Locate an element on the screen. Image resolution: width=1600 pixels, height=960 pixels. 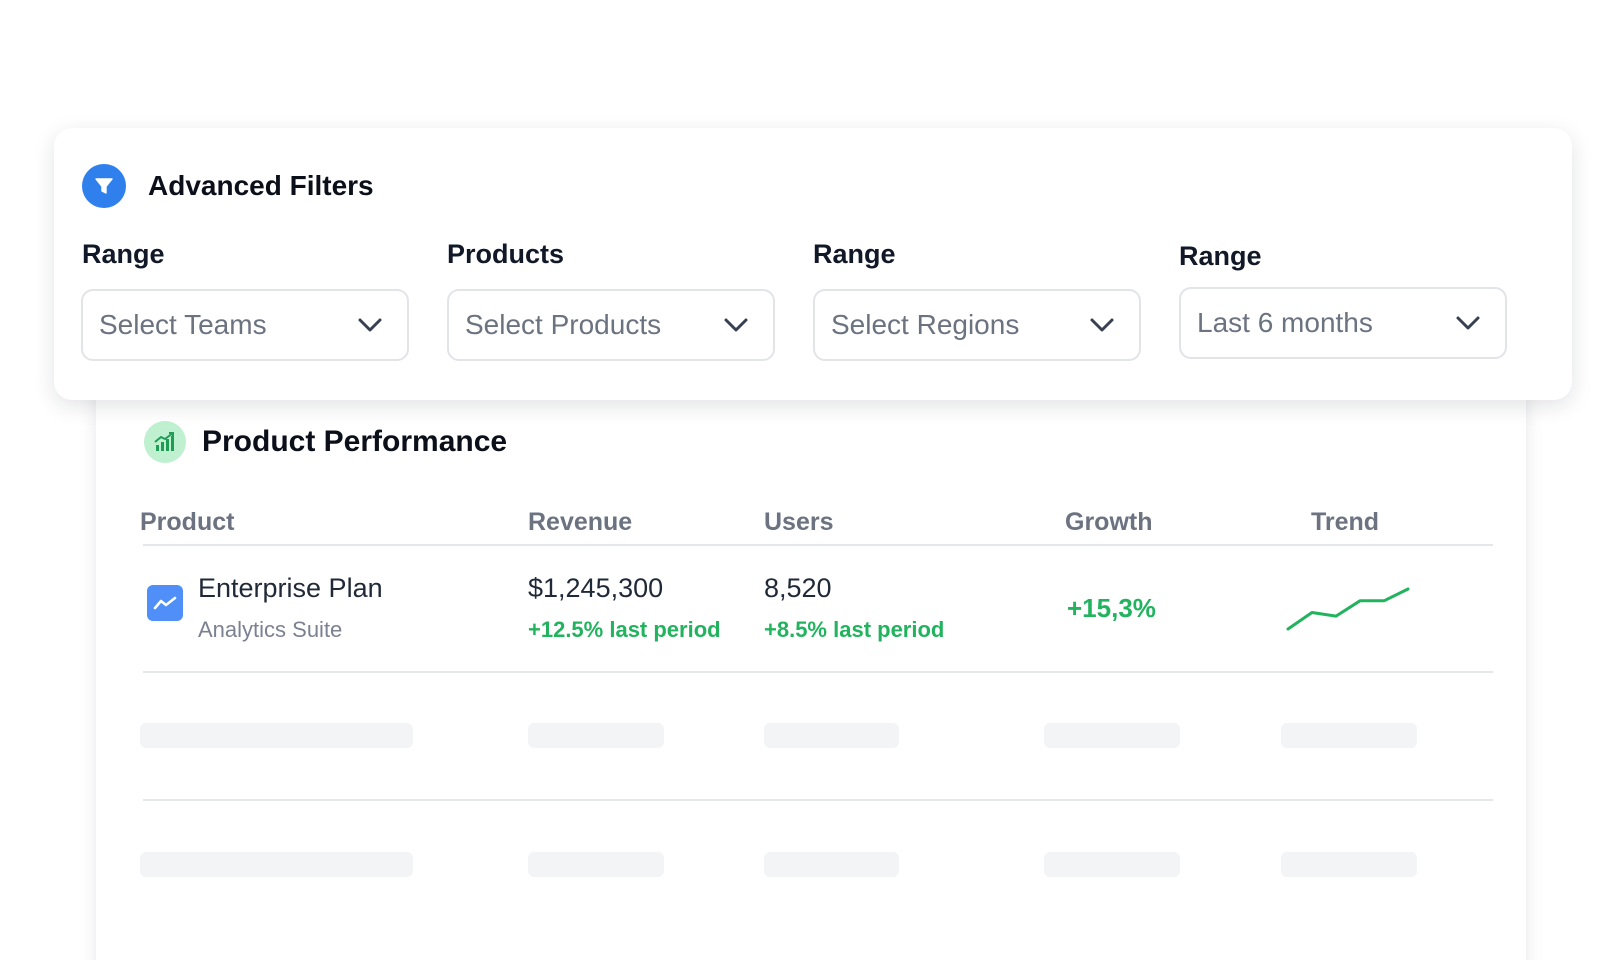
column-header-growth: Growth is located at coordinates (1109, 522).